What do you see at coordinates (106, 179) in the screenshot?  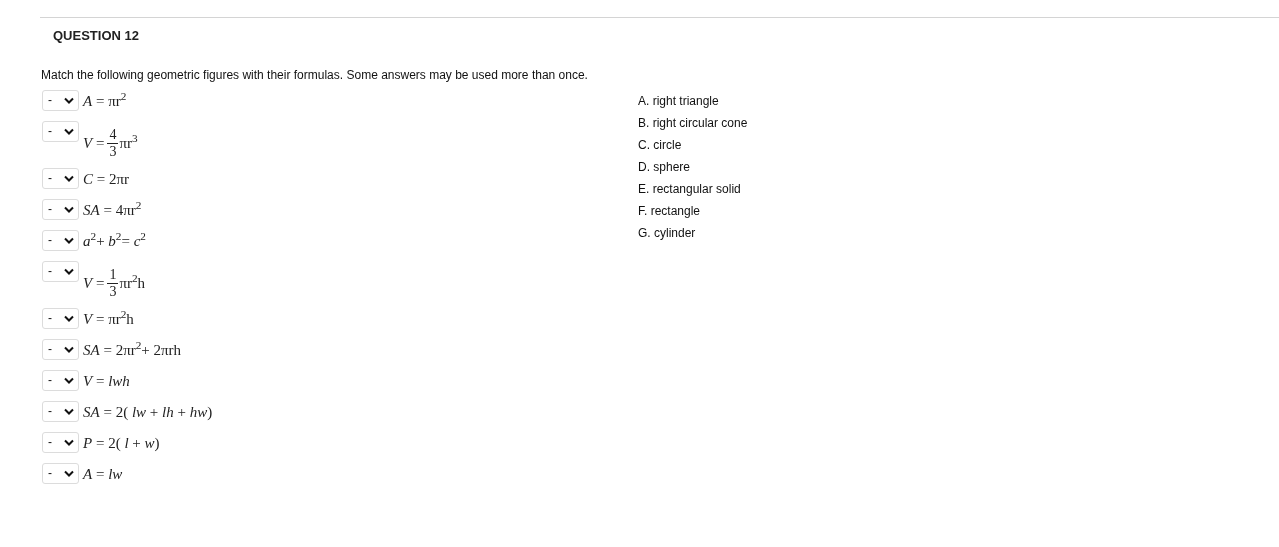 I see `formula: C = 2πr` at bounding box center [106, 179].